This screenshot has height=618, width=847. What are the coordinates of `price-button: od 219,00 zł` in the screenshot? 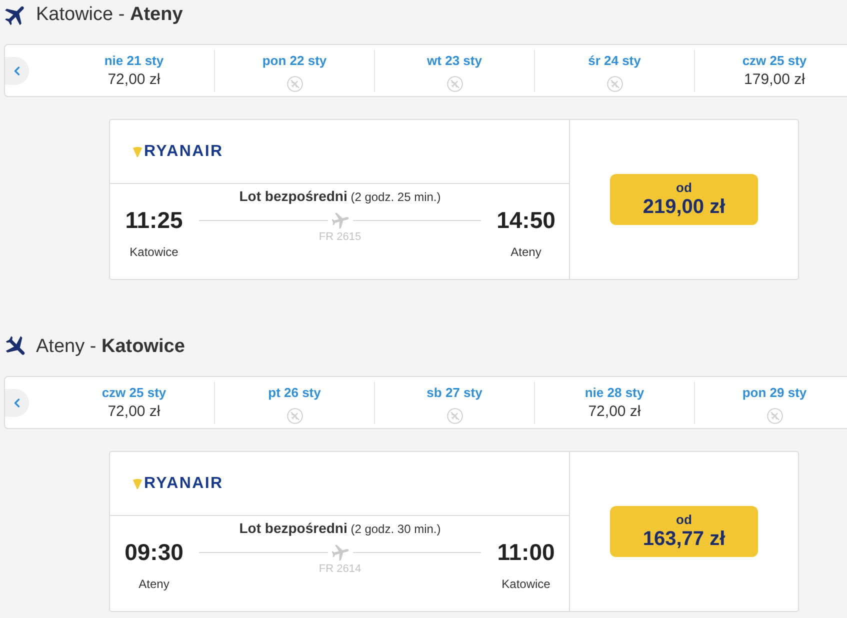 It's located at (684, 199).